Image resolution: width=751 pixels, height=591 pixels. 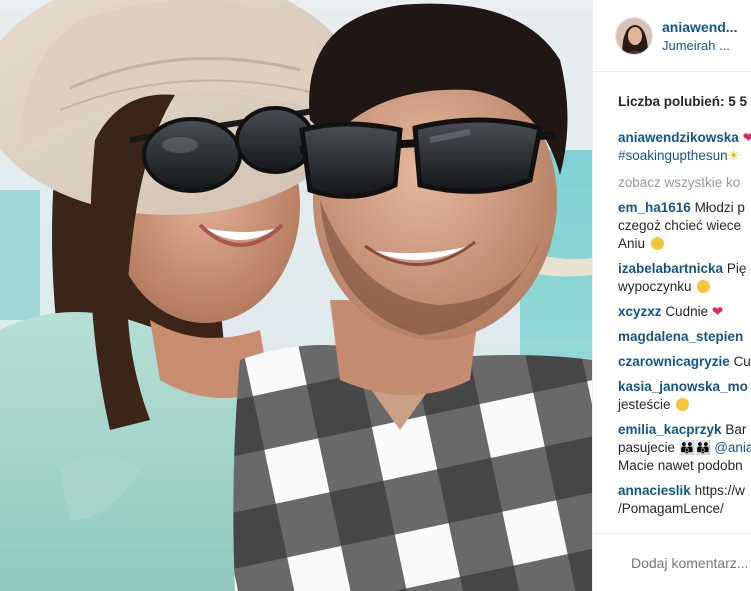 I want to click on likes-count: Liczba polubień: 5 5, so click(x=672, y=100).